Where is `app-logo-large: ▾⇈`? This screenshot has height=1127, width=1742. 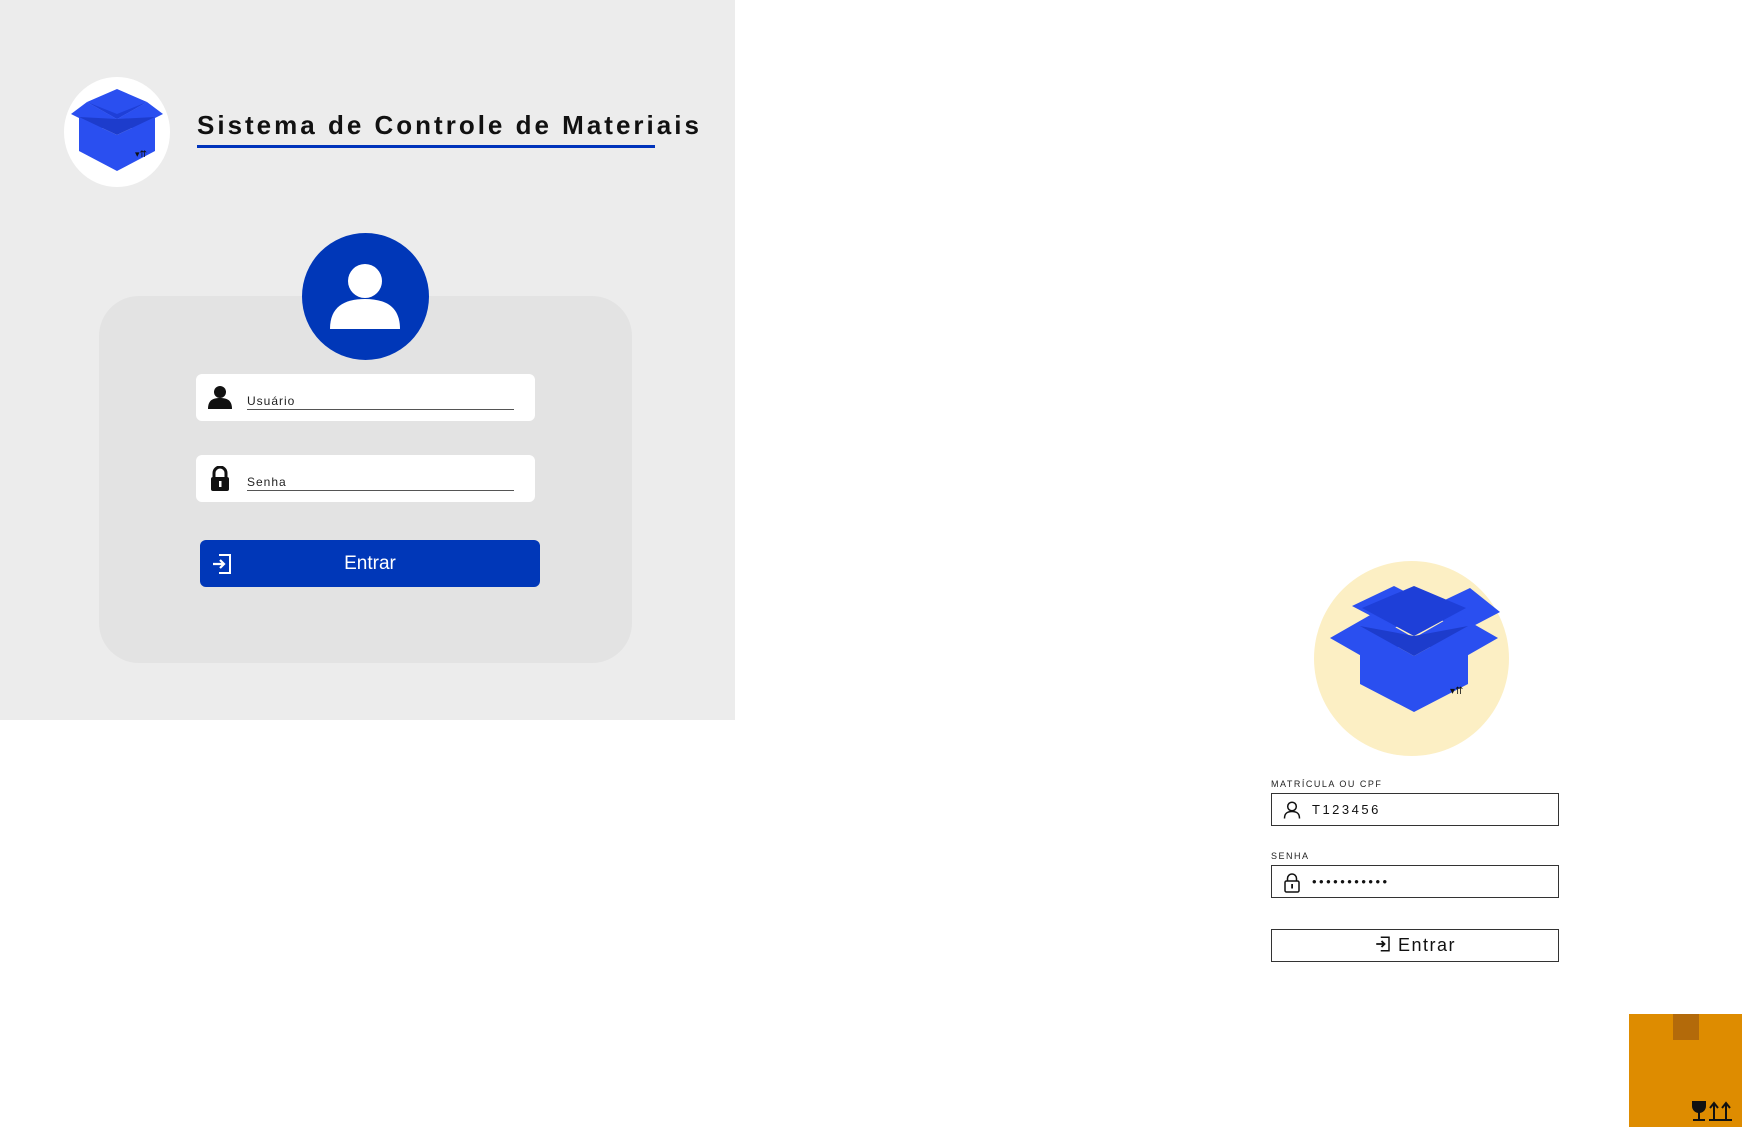
app-logo-large: ▾⇈ is located at coordinates (1411, 658).